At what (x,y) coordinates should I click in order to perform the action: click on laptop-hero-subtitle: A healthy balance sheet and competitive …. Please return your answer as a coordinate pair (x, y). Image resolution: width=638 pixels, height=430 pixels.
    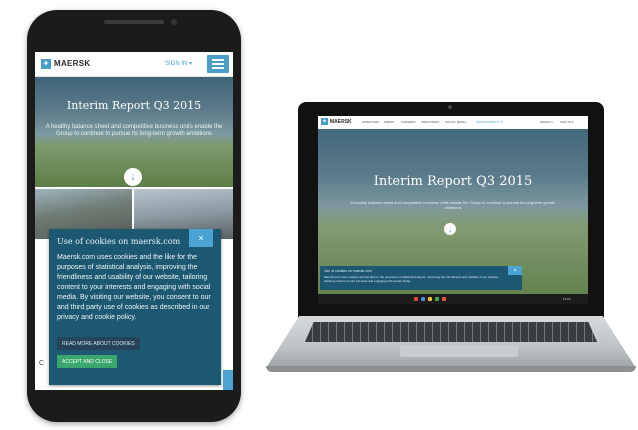
    Looking at the image, I should click on (453, 205).